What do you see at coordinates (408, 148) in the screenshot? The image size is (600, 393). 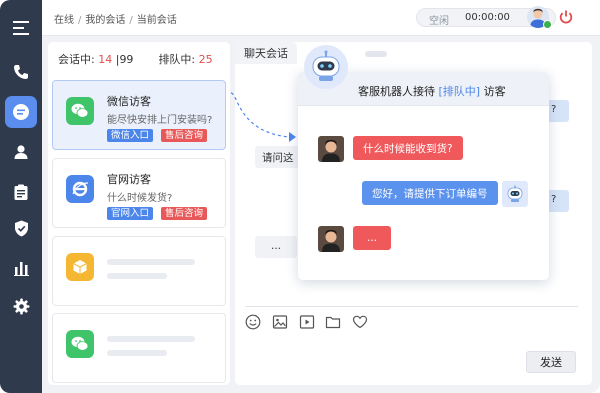 I see `visitor-message: 什么时候能收到货?` at bounding box center [408, 148].